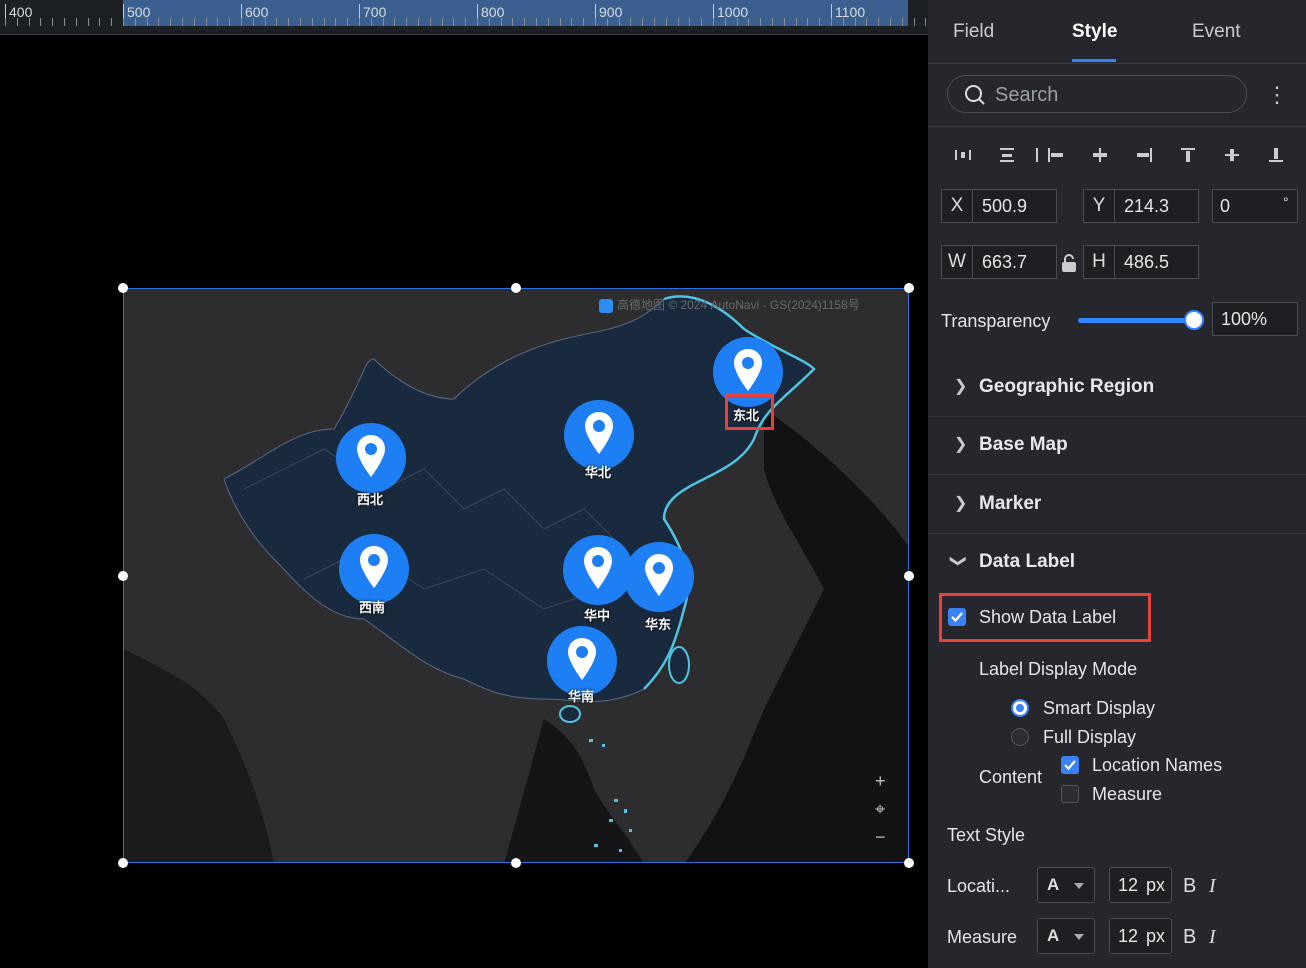  Describe the element at coordinates (880, 781) in the screenshot. I see `zoom-in-button: +` at that location.